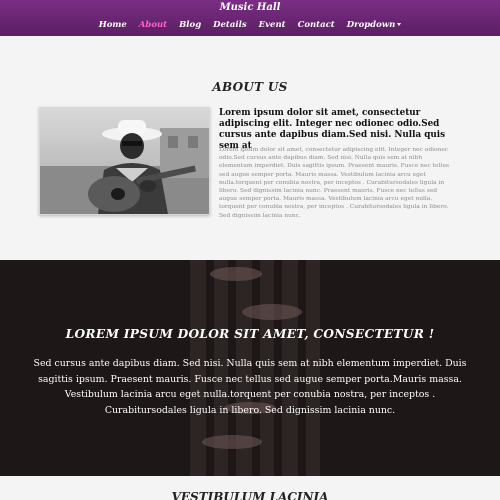  What do you see at coordinates (190, 25) in the screenshot?
I see `nav-blog: Blog` at bounding box center [190, 25].